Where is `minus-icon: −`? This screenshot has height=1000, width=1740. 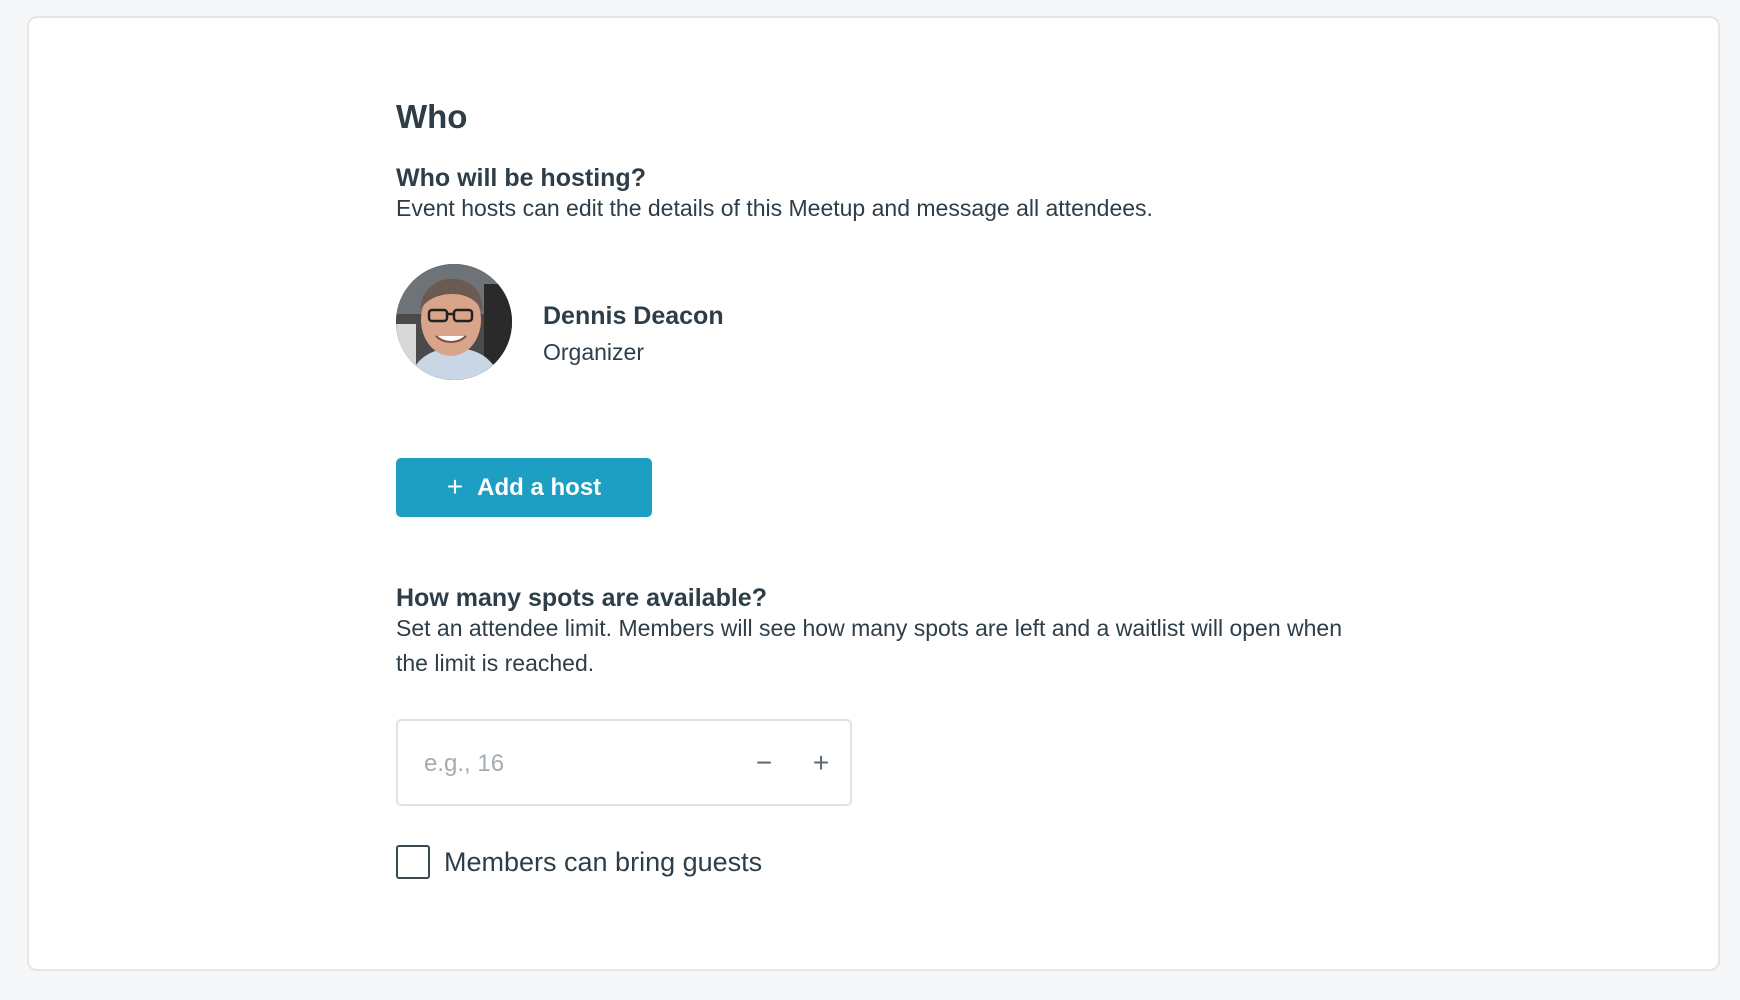
minus-icon: − is located at coordinates (764, 762).